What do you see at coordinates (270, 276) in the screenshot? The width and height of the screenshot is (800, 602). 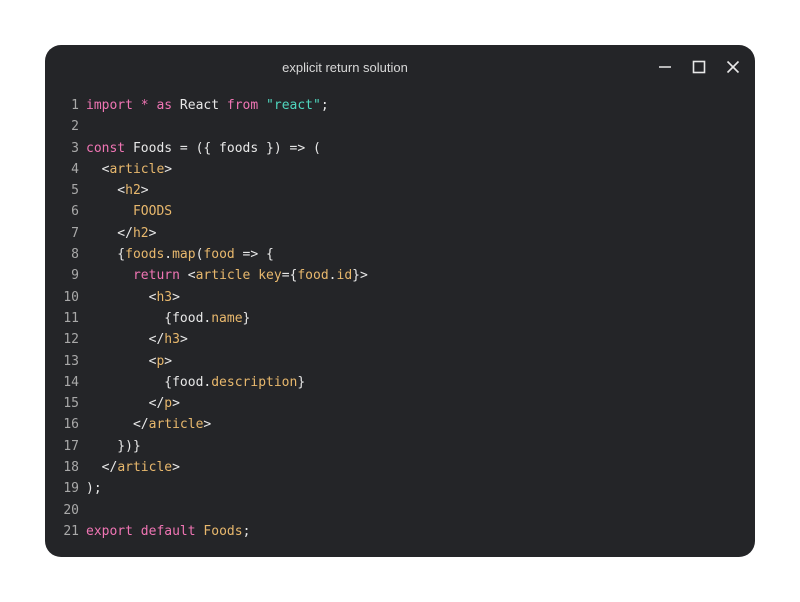 I see `code-token: key` at bounding box center [270, 276].